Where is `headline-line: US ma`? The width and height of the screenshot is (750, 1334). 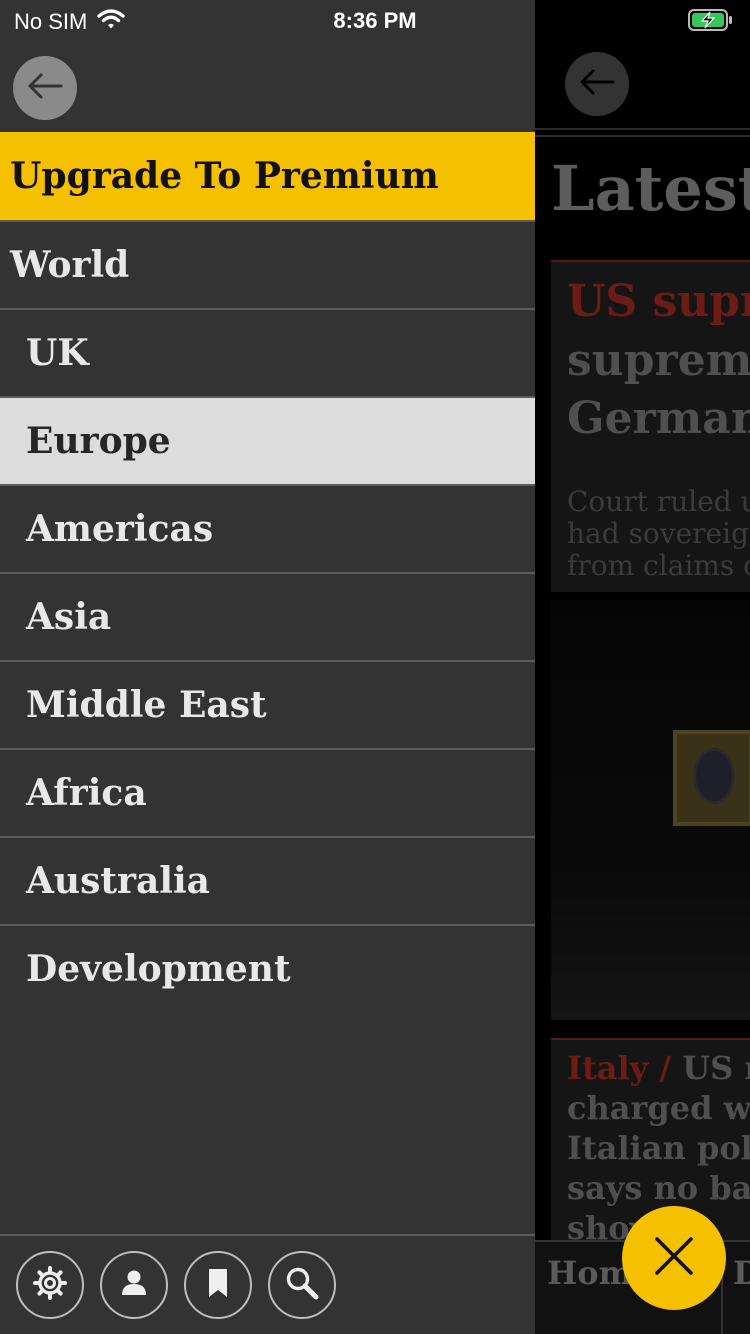 headline-line: US ma is located at coordinates (716, 1068).